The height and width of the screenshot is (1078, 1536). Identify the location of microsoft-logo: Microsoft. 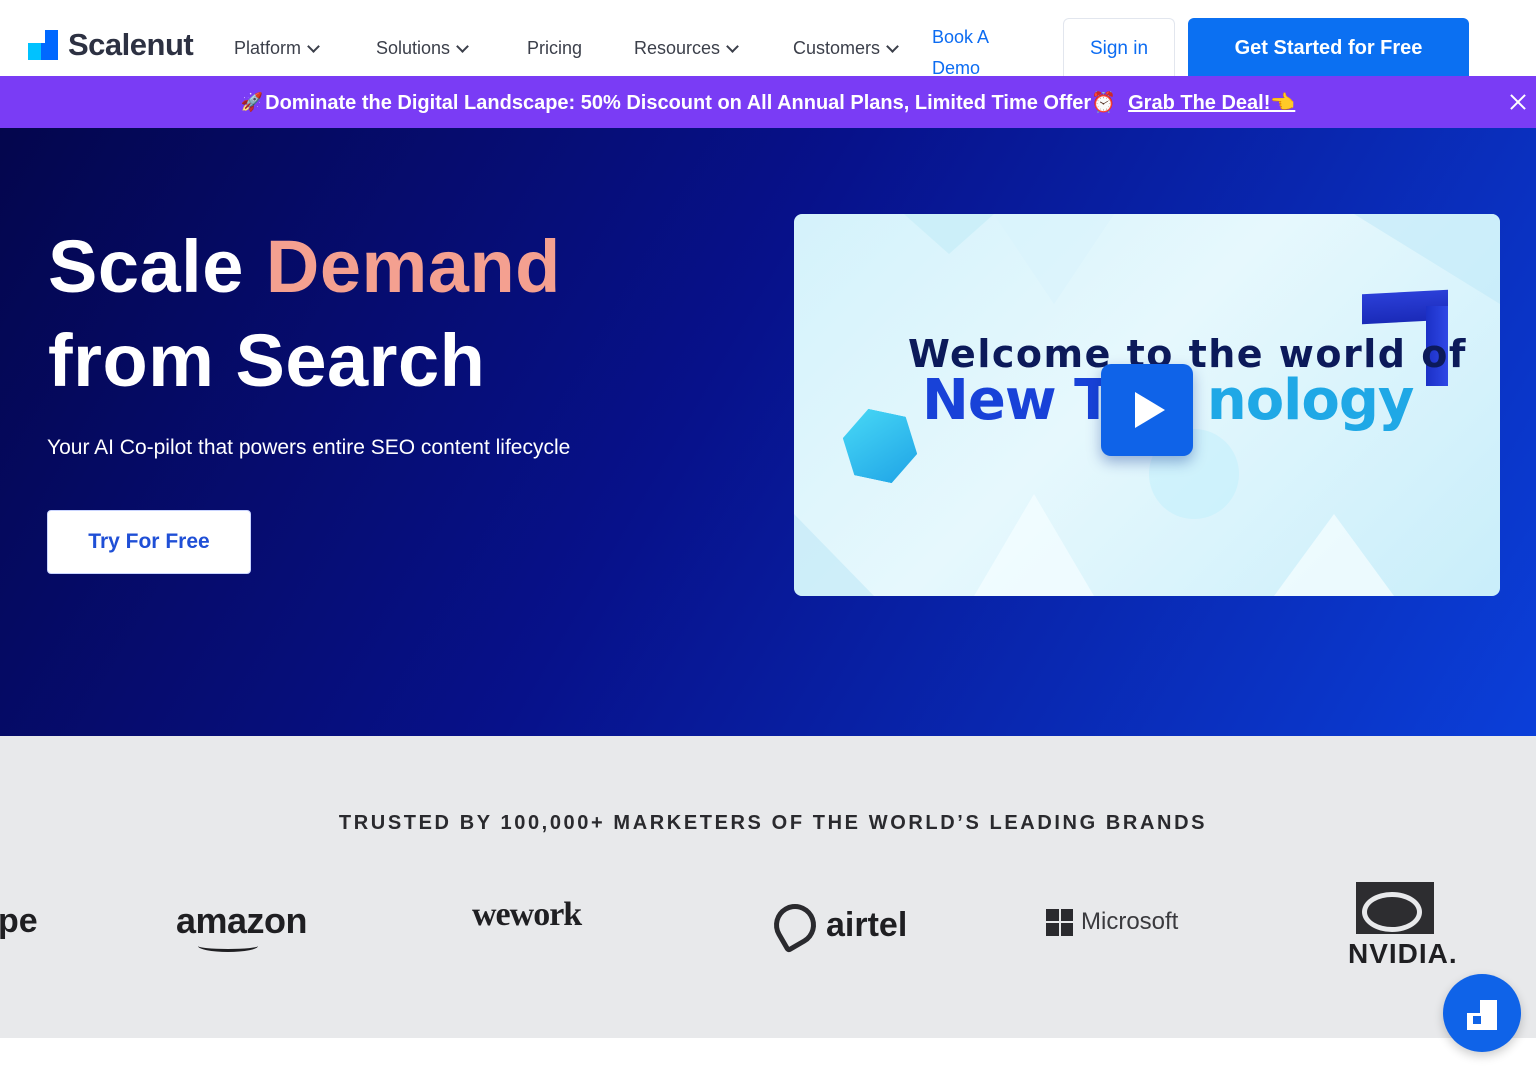
(1112, 922).